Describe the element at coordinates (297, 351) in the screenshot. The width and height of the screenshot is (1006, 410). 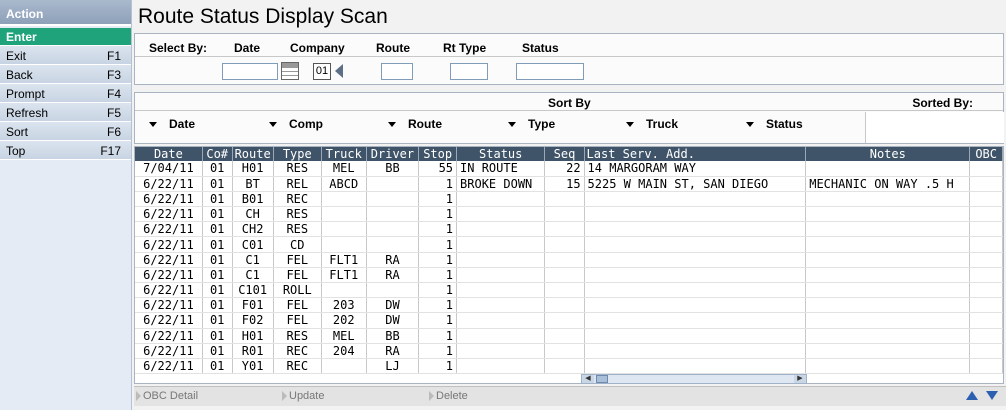
I see `table-cell: REC` at that location.